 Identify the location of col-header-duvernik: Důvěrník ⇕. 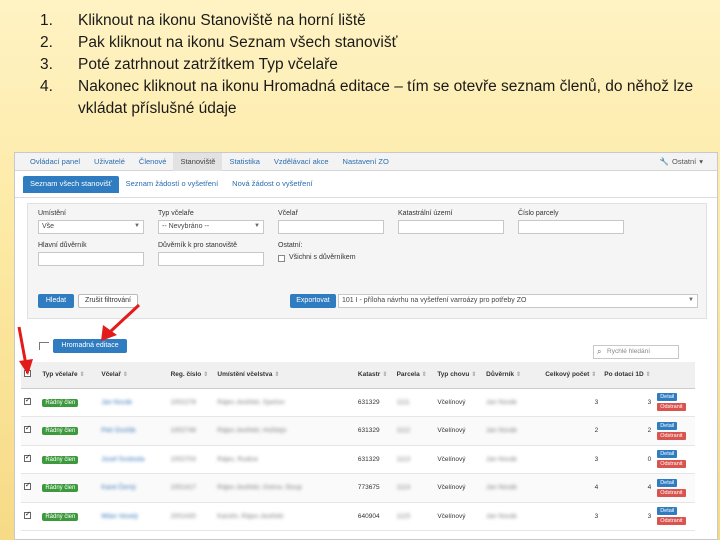
(513, 375).